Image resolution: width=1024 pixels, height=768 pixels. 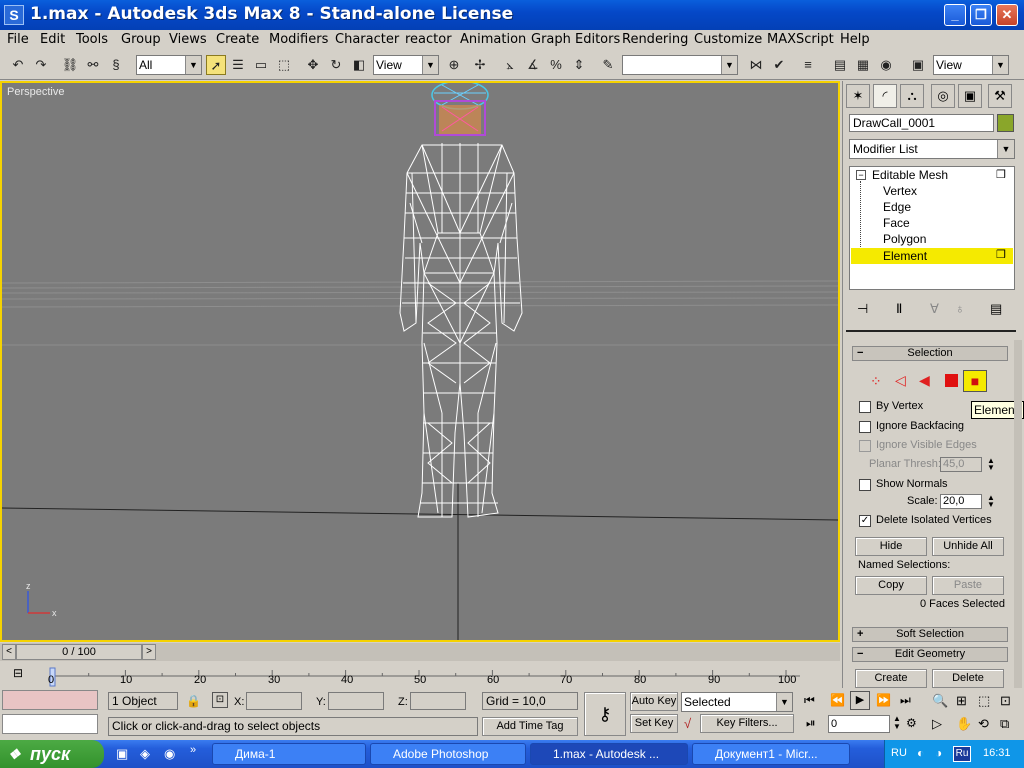 What do you see at coordinates (951, 380) in the screenshot?
I see `polygon-subobject-icon` at bounding box center [951, 380].